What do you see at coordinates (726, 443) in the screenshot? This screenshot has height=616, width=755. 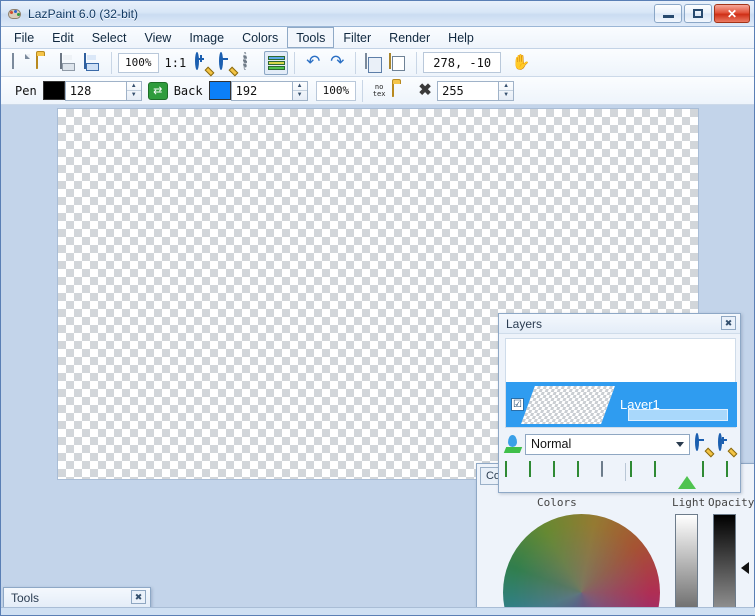 I see `layer-zoom-in-button` at bounding box center [726, 443].